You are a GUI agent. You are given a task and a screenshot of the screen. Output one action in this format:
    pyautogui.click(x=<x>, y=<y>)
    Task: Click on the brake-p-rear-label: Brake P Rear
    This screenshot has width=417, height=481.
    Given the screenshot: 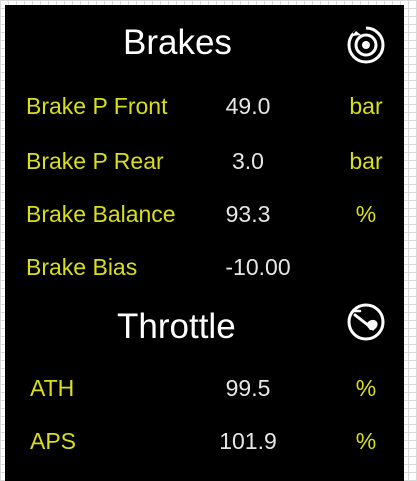 What is the action you would take?
    pyautogui.click(x=95, y=161)
    